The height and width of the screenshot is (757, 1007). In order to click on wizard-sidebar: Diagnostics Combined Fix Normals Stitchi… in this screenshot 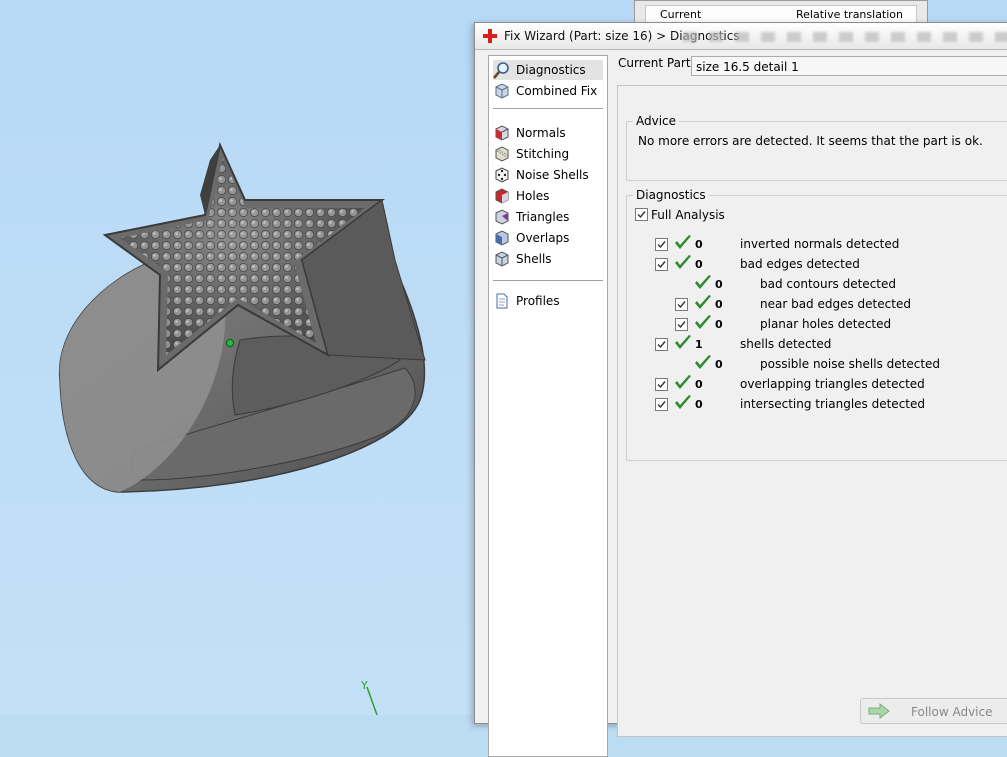, I will do `click(548, 406)`.